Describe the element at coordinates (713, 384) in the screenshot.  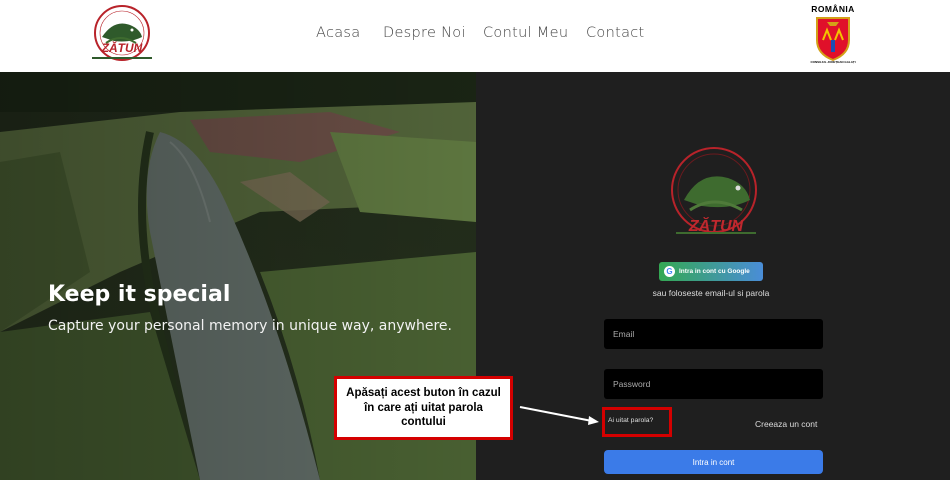
I see `password-field: Password` at that location.